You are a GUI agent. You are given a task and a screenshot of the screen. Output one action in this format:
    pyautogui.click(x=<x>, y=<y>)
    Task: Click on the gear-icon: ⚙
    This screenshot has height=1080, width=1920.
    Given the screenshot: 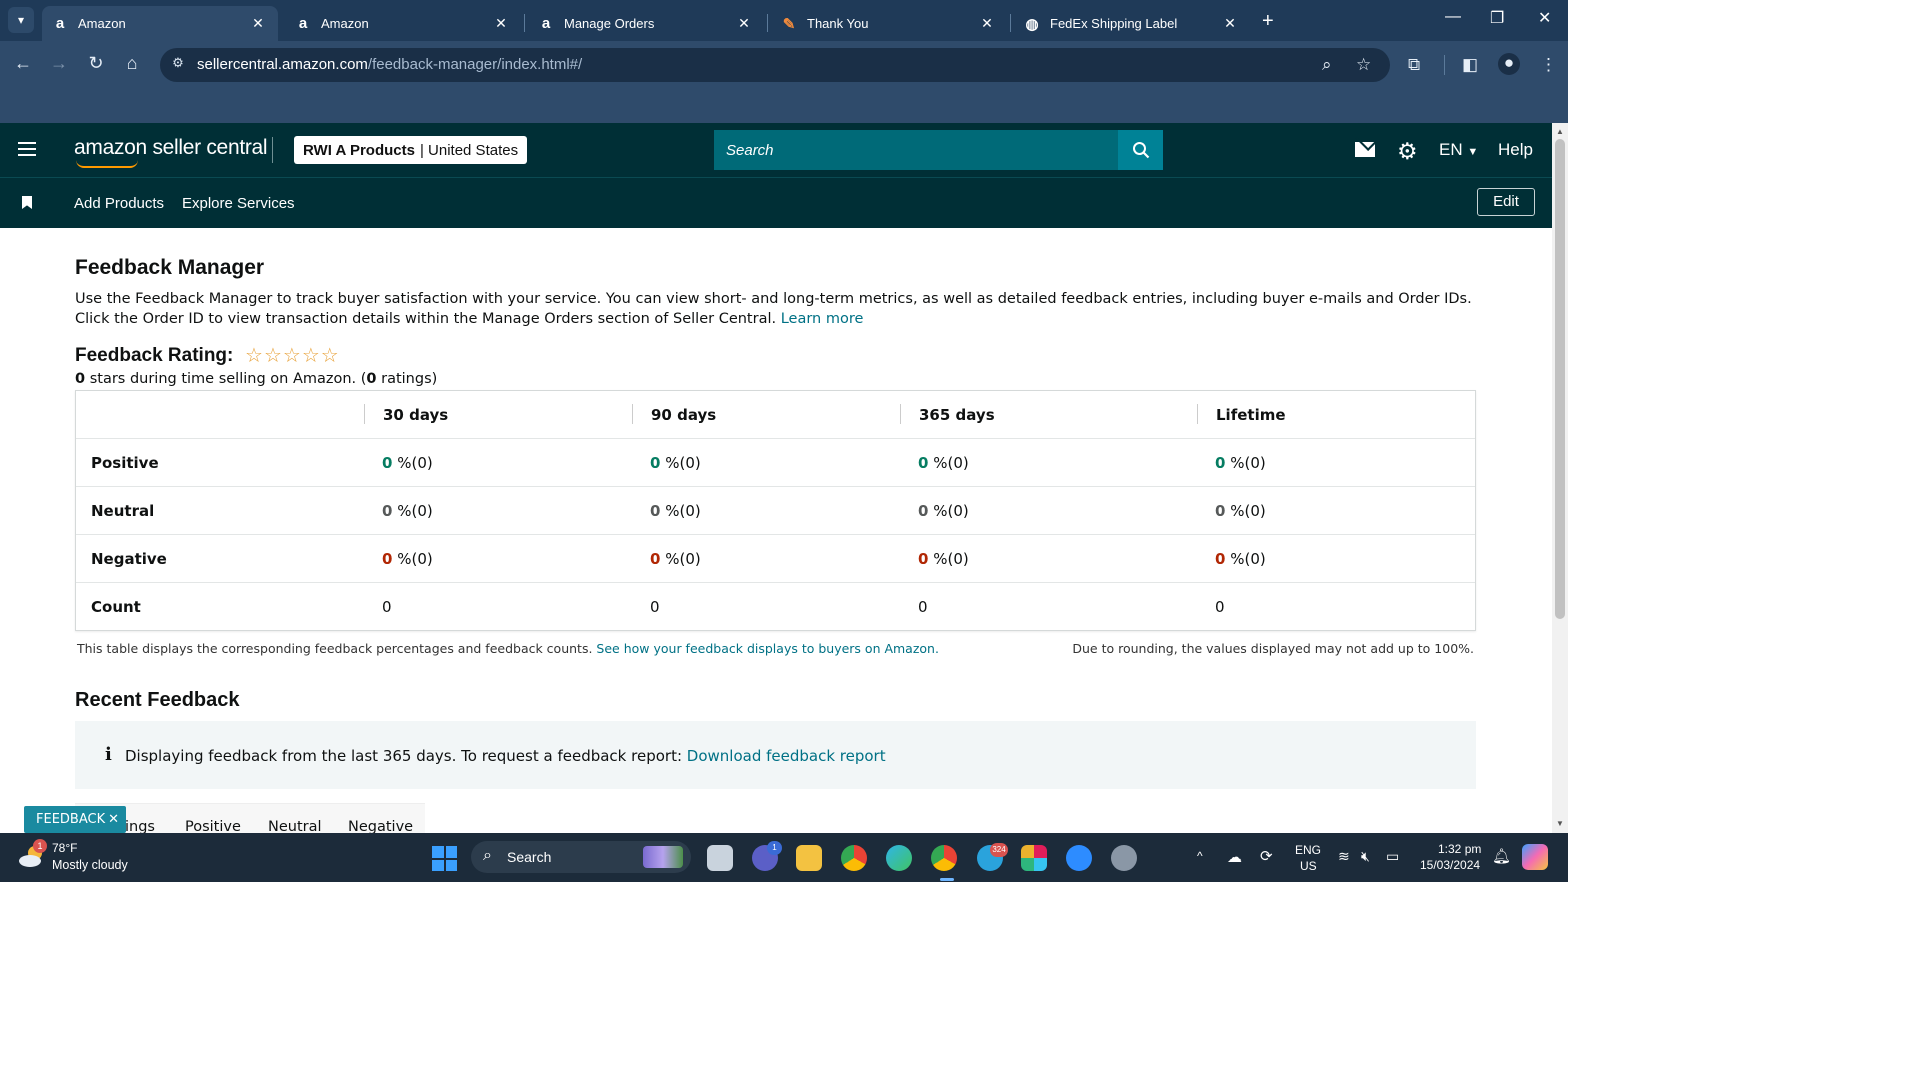 What is the action you would take?
    pyautogui.click(x=1407, y=151)
    